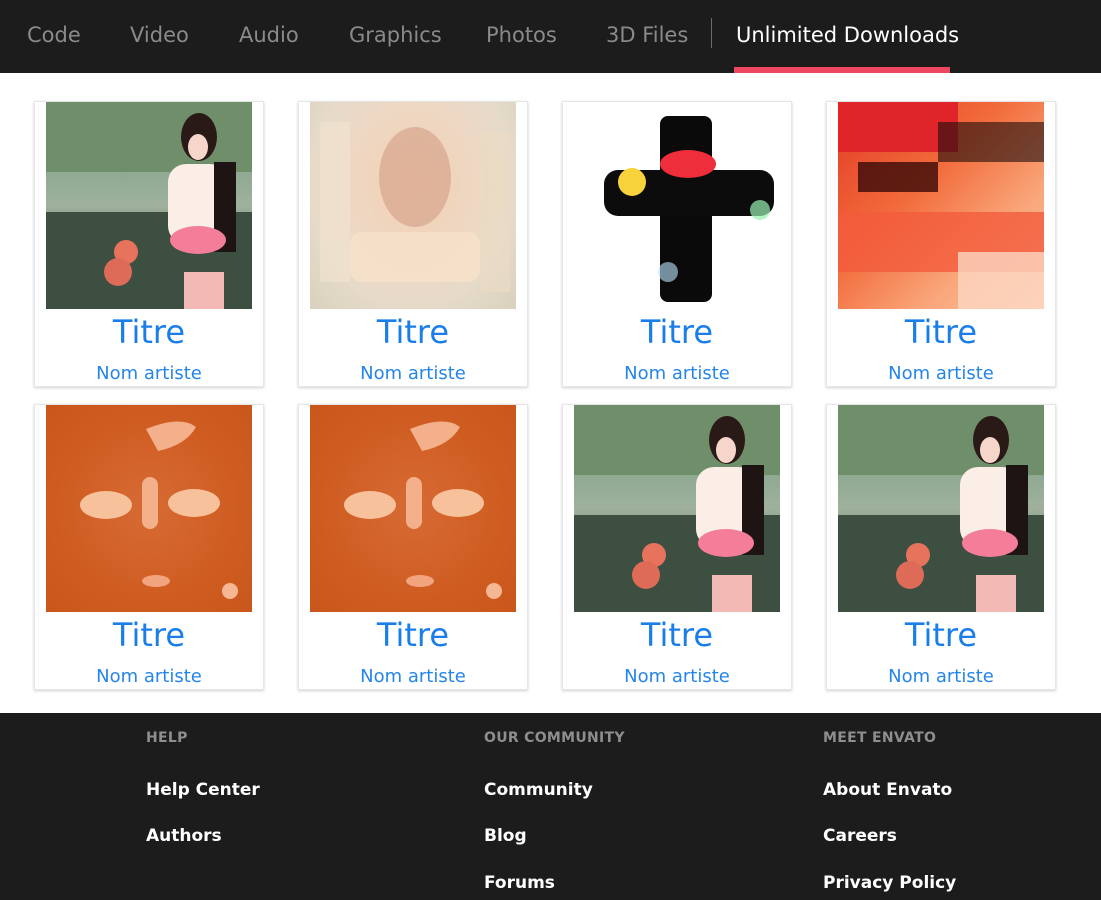 This screenshot has height=900, width=1101. What do you see at coordinates (847, 36) in the screenshot?
I see `nav-item-unlimited-downloads: Unlimited Downloads` at bounding box center [847, 36].